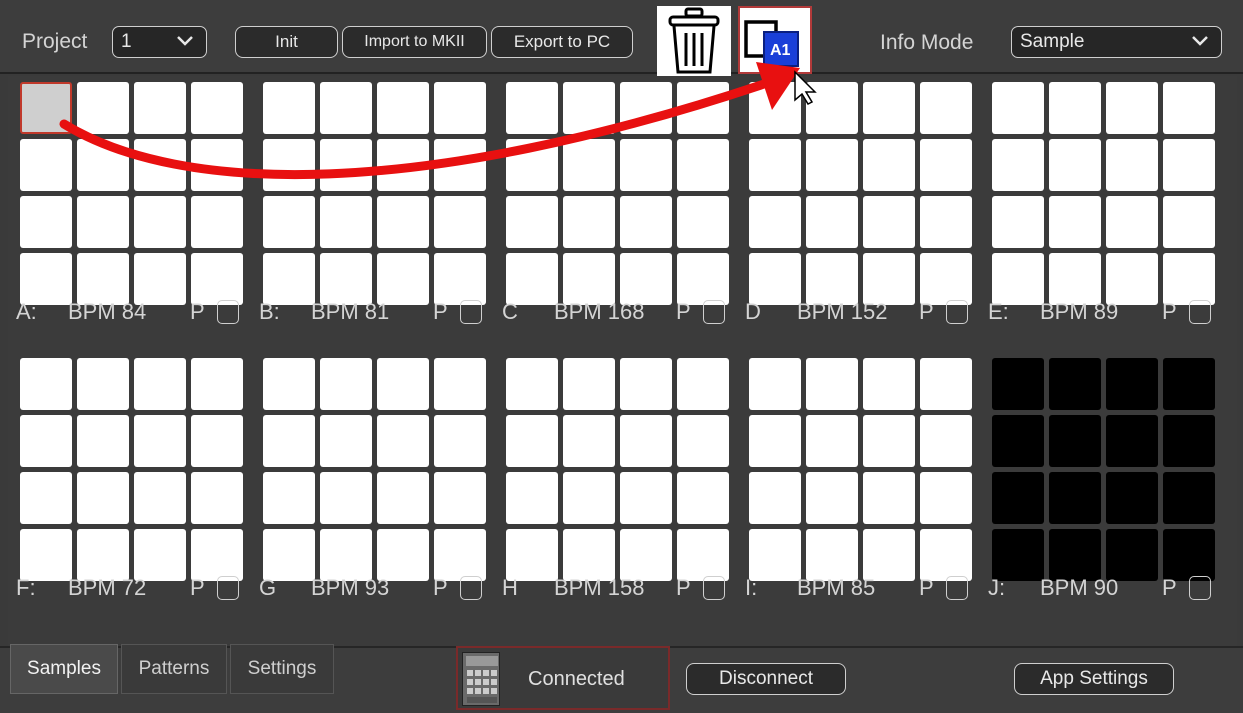 Image resolution: width=1243 pixels, height=713 pixels. What do you see at coordinates (1116, 42) in the screenshot?
I see `info-mode-select: Sample` at bounding box center [1116, 42].